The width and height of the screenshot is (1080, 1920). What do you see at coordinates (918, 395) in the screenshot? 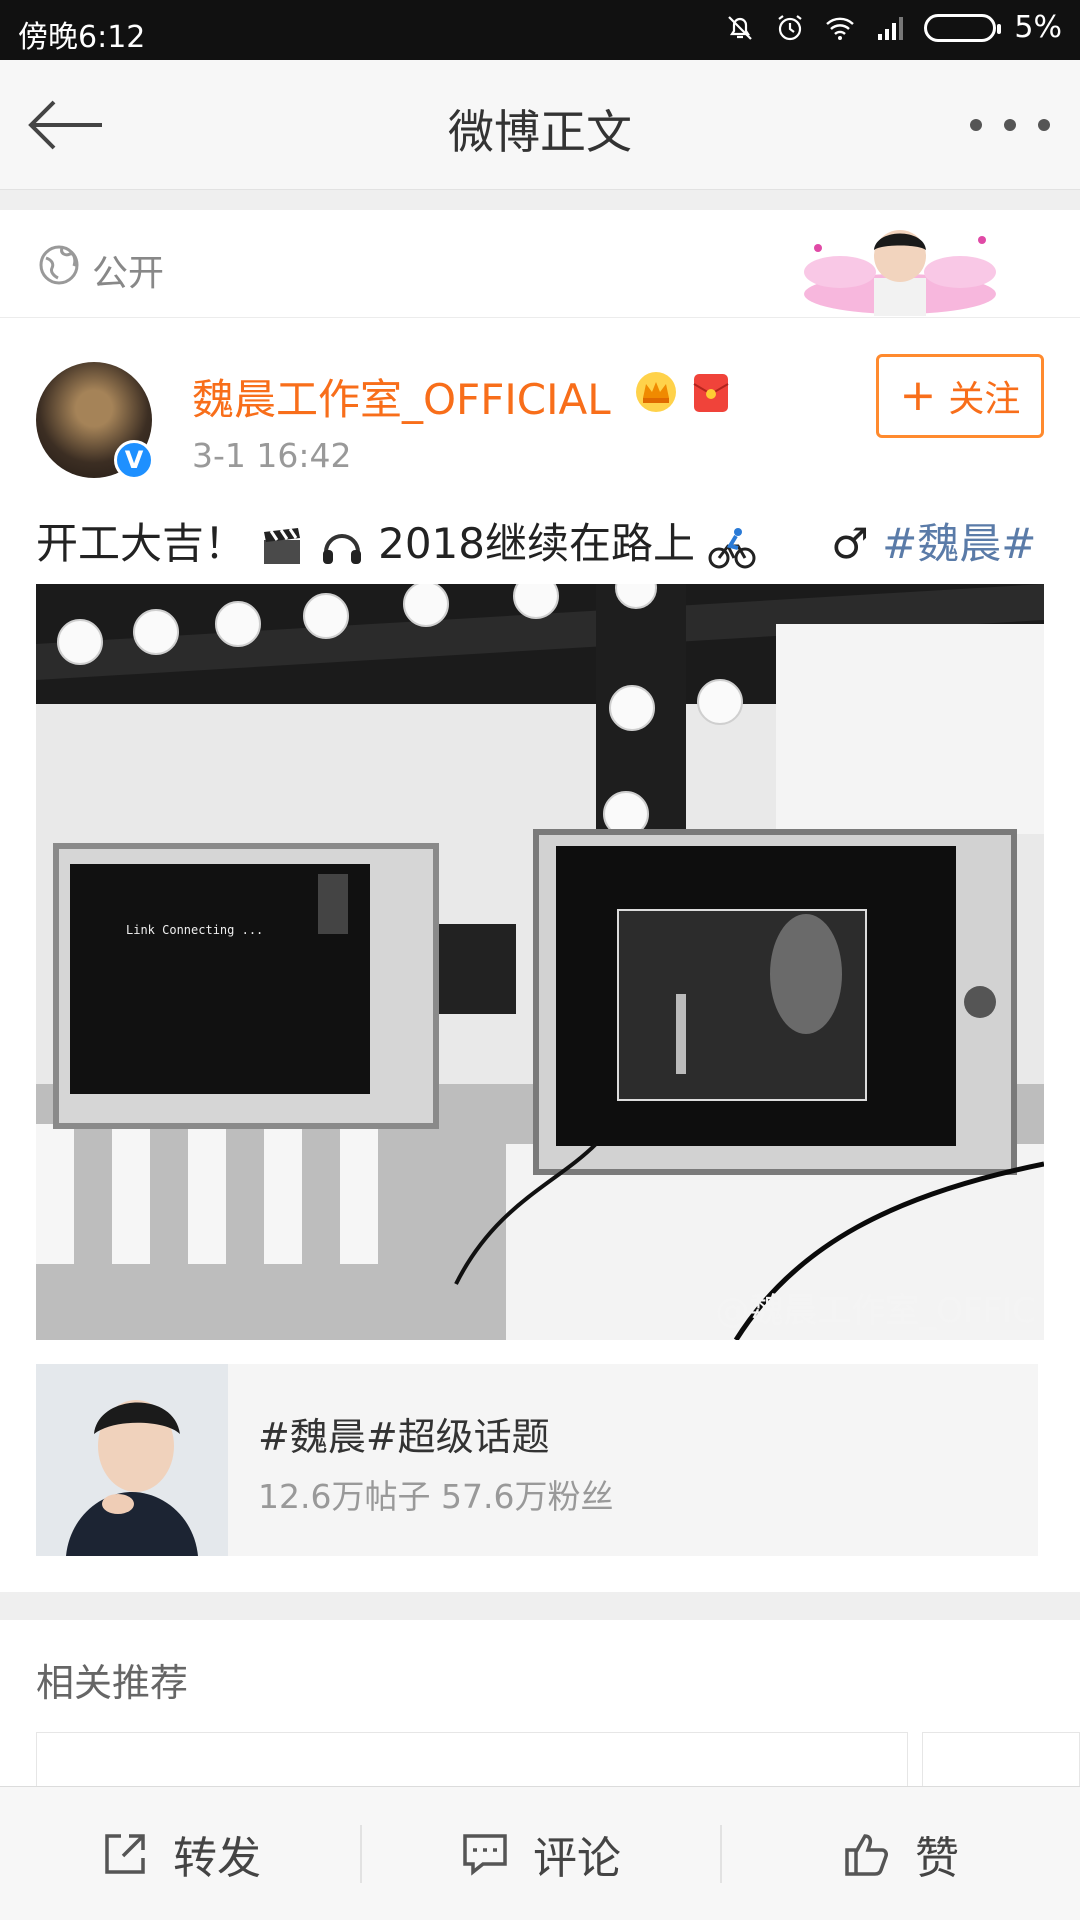
I see `plus-icon: +` at bounding box center [918, 395].